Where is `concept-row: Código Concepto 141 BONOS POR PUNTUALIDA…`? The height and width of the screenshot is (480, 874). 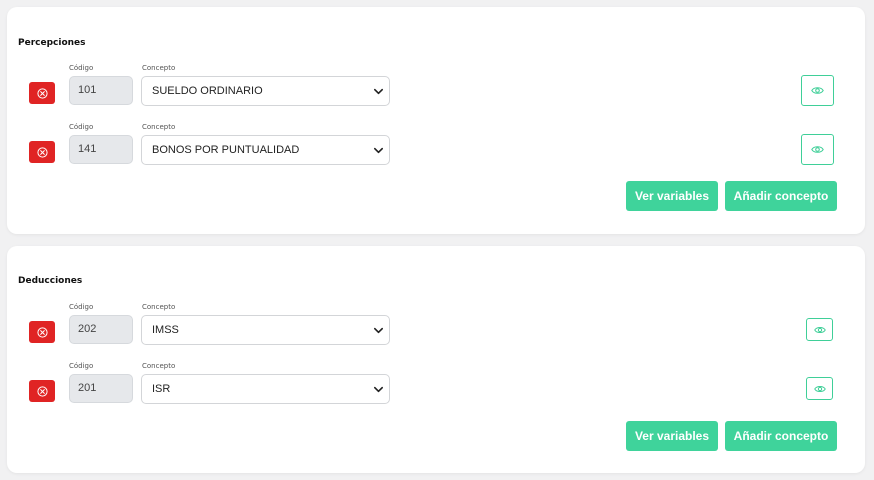
concept-row: Código Concepto 141 BONOS POR PUNTUALIDA… is located at coordinates (436, 146).